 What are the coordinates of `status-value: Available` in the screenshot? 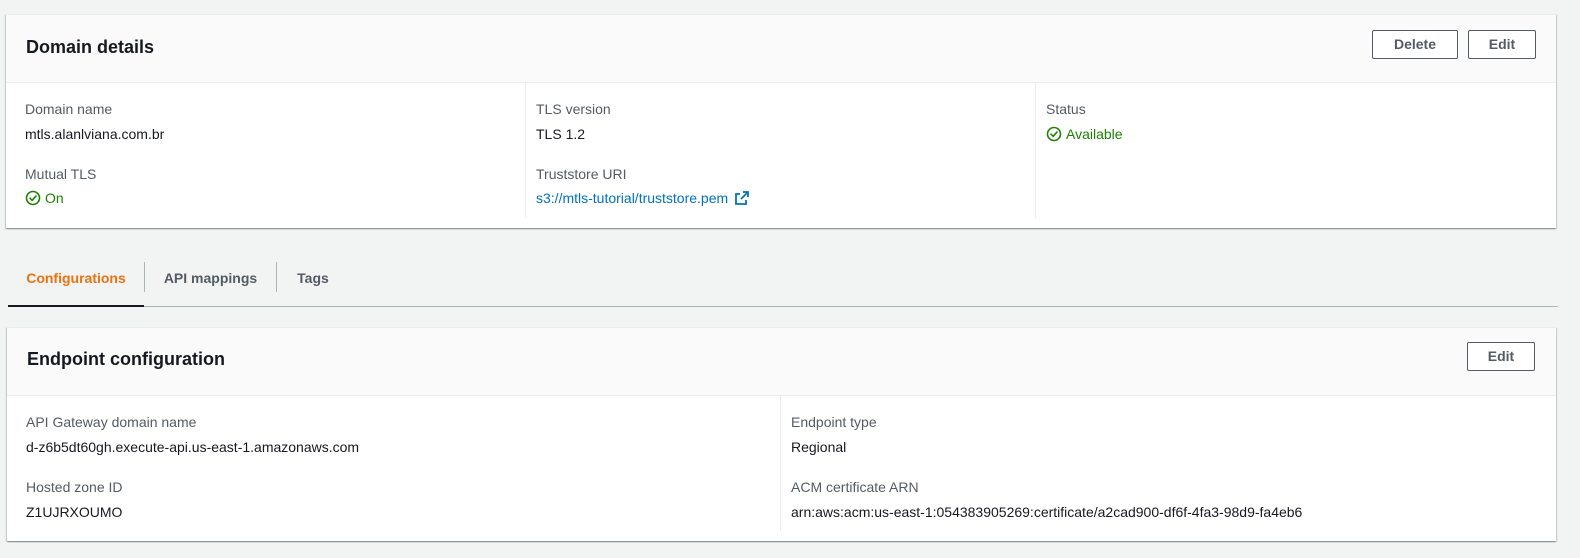 It's located at (1094, 134).